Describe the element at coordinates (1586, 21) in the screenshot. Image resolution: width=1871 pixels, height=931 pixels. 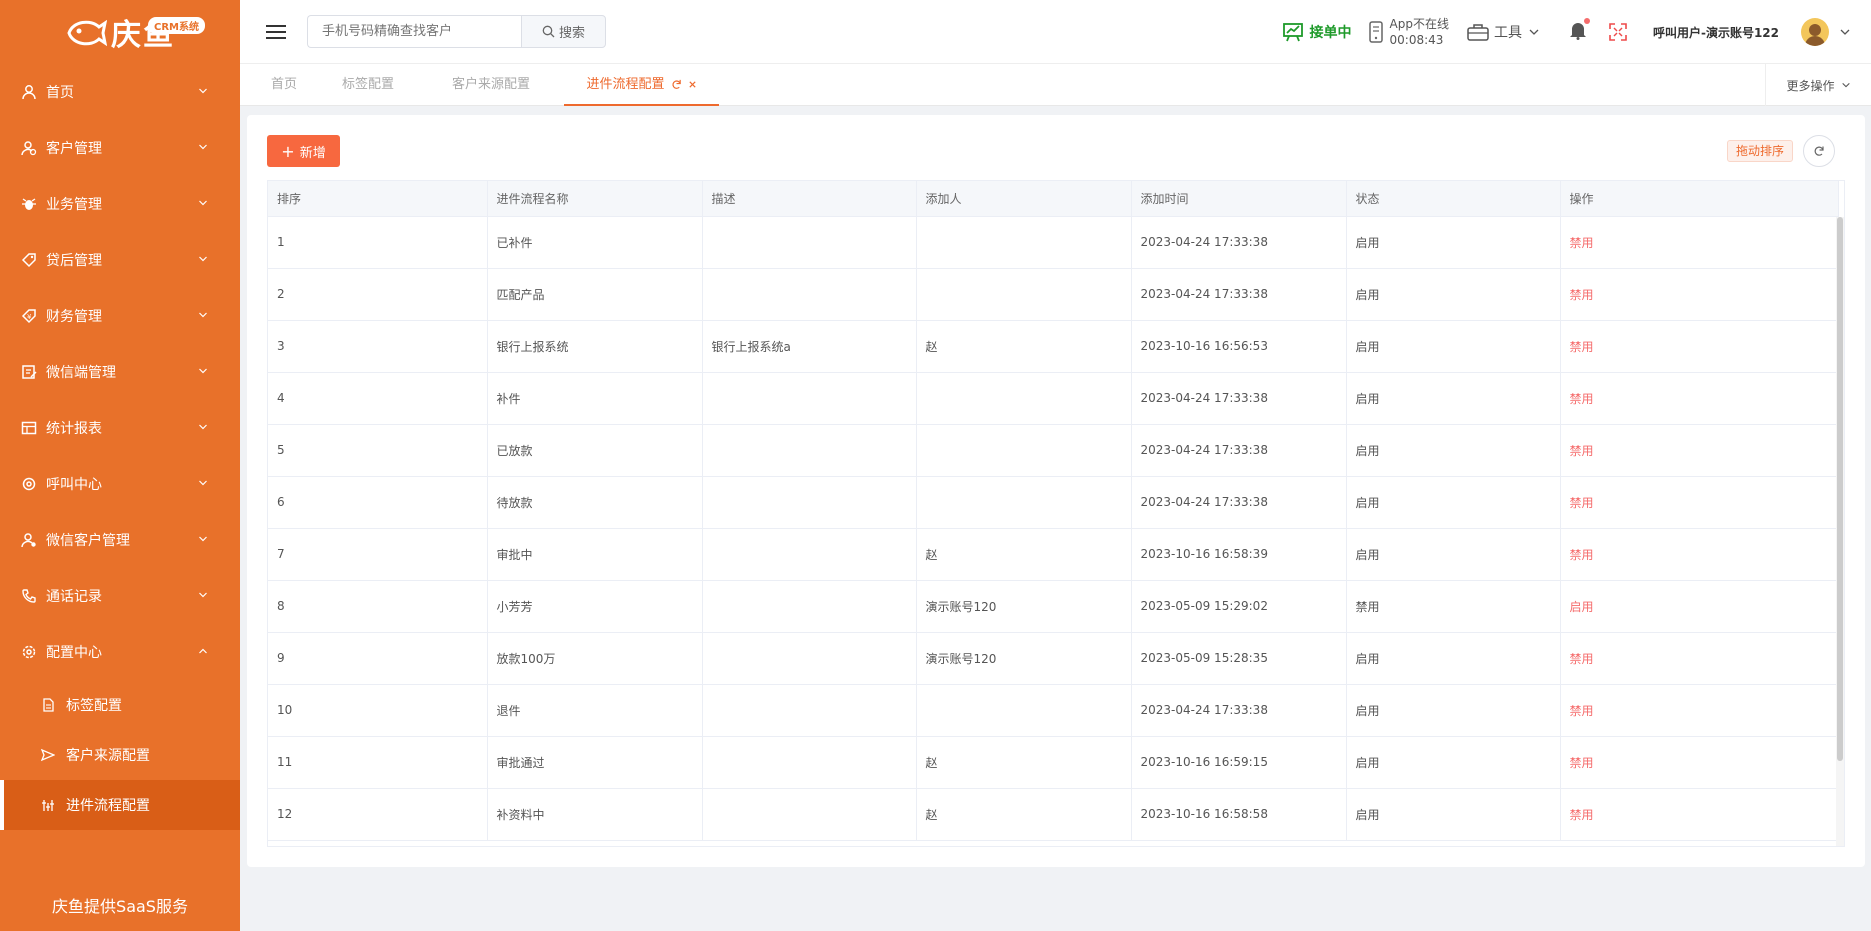
I see `notification-dot` at that location.